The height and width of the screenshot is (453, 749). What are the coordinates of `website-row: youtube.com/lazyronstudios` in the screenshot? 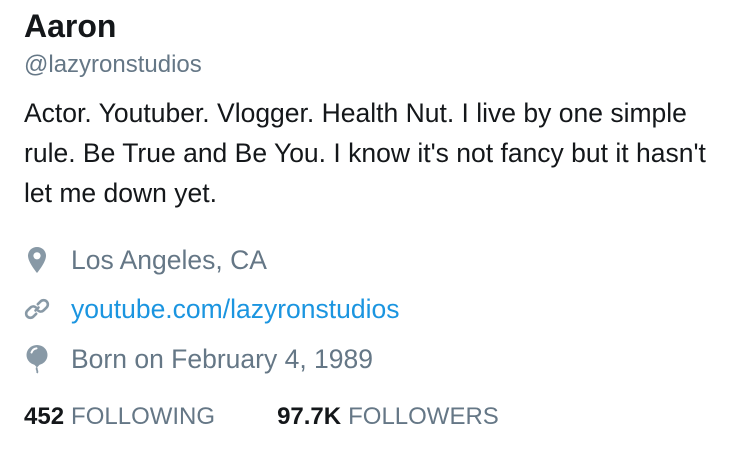 It's located at (211, 309).